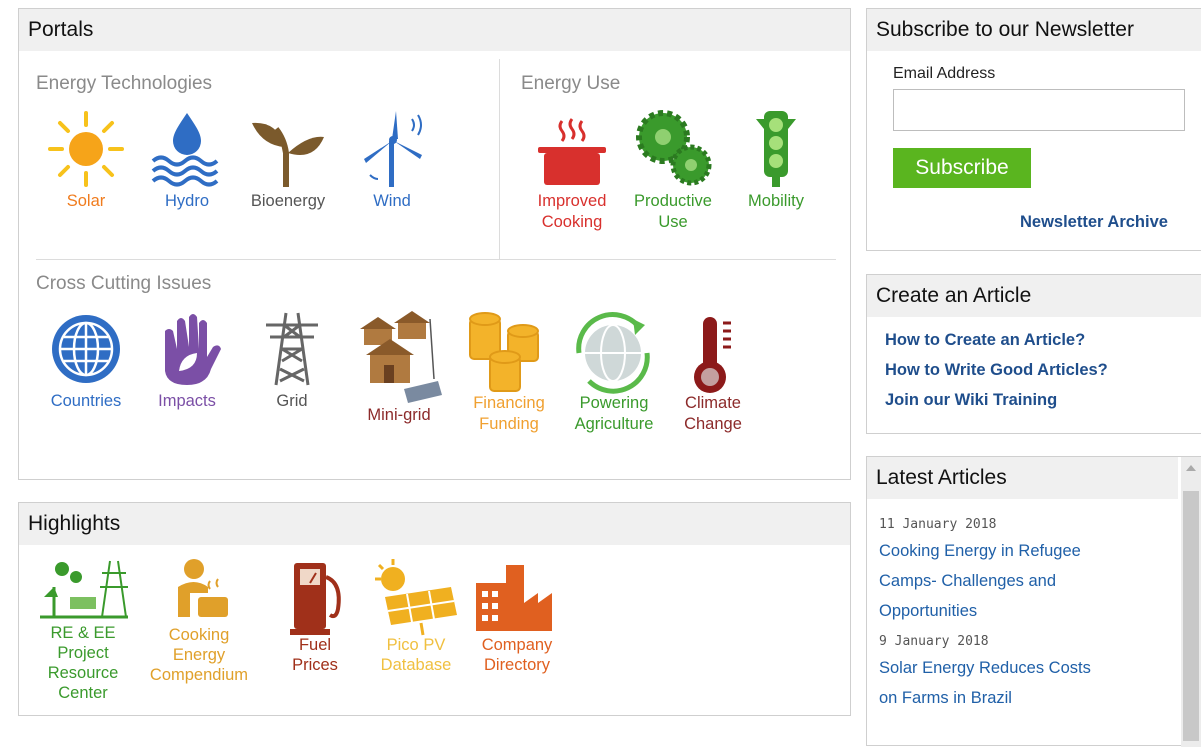 The image size is (1201, 747). I want to click on label-line: Resource, so click(83, 673).